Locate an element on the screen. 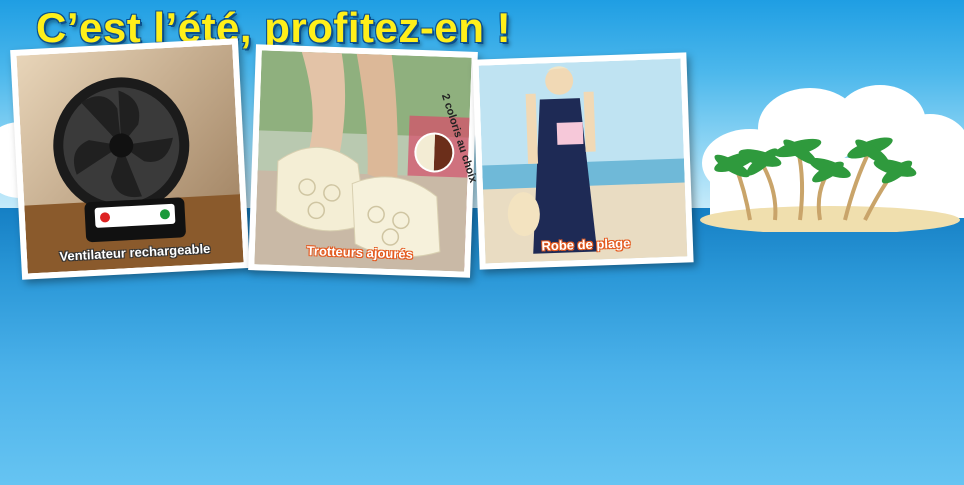  palm-island-image is located at coordinates (830, 184).